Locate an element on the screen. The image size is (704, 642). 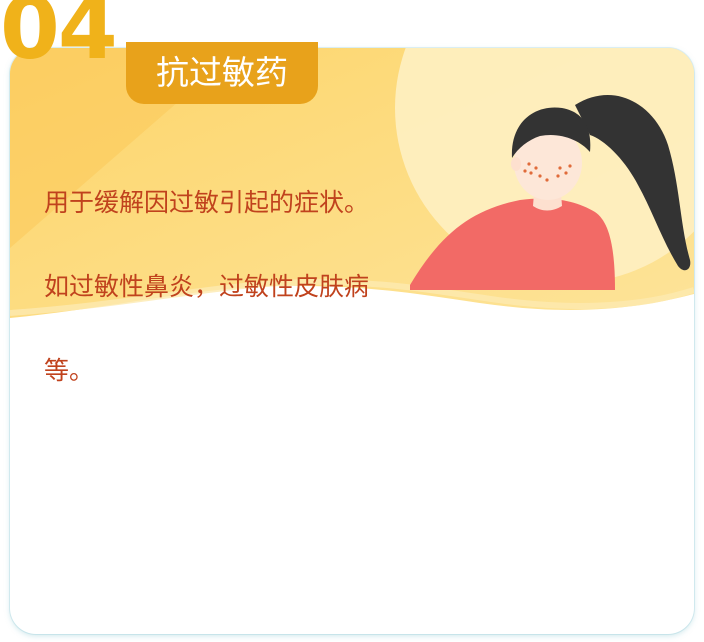
description-line: 如过敏性鼻炎，过敏性皮肤病 is located at coordinates (207, 286).